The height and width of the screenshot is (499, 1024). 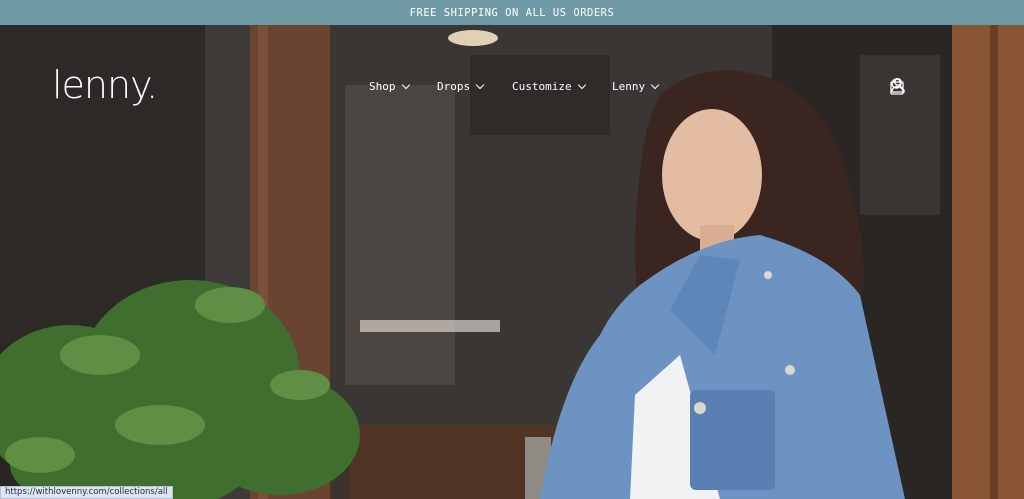 I want to click on nav-item-shop: Shop, so click(x=389, y=86).